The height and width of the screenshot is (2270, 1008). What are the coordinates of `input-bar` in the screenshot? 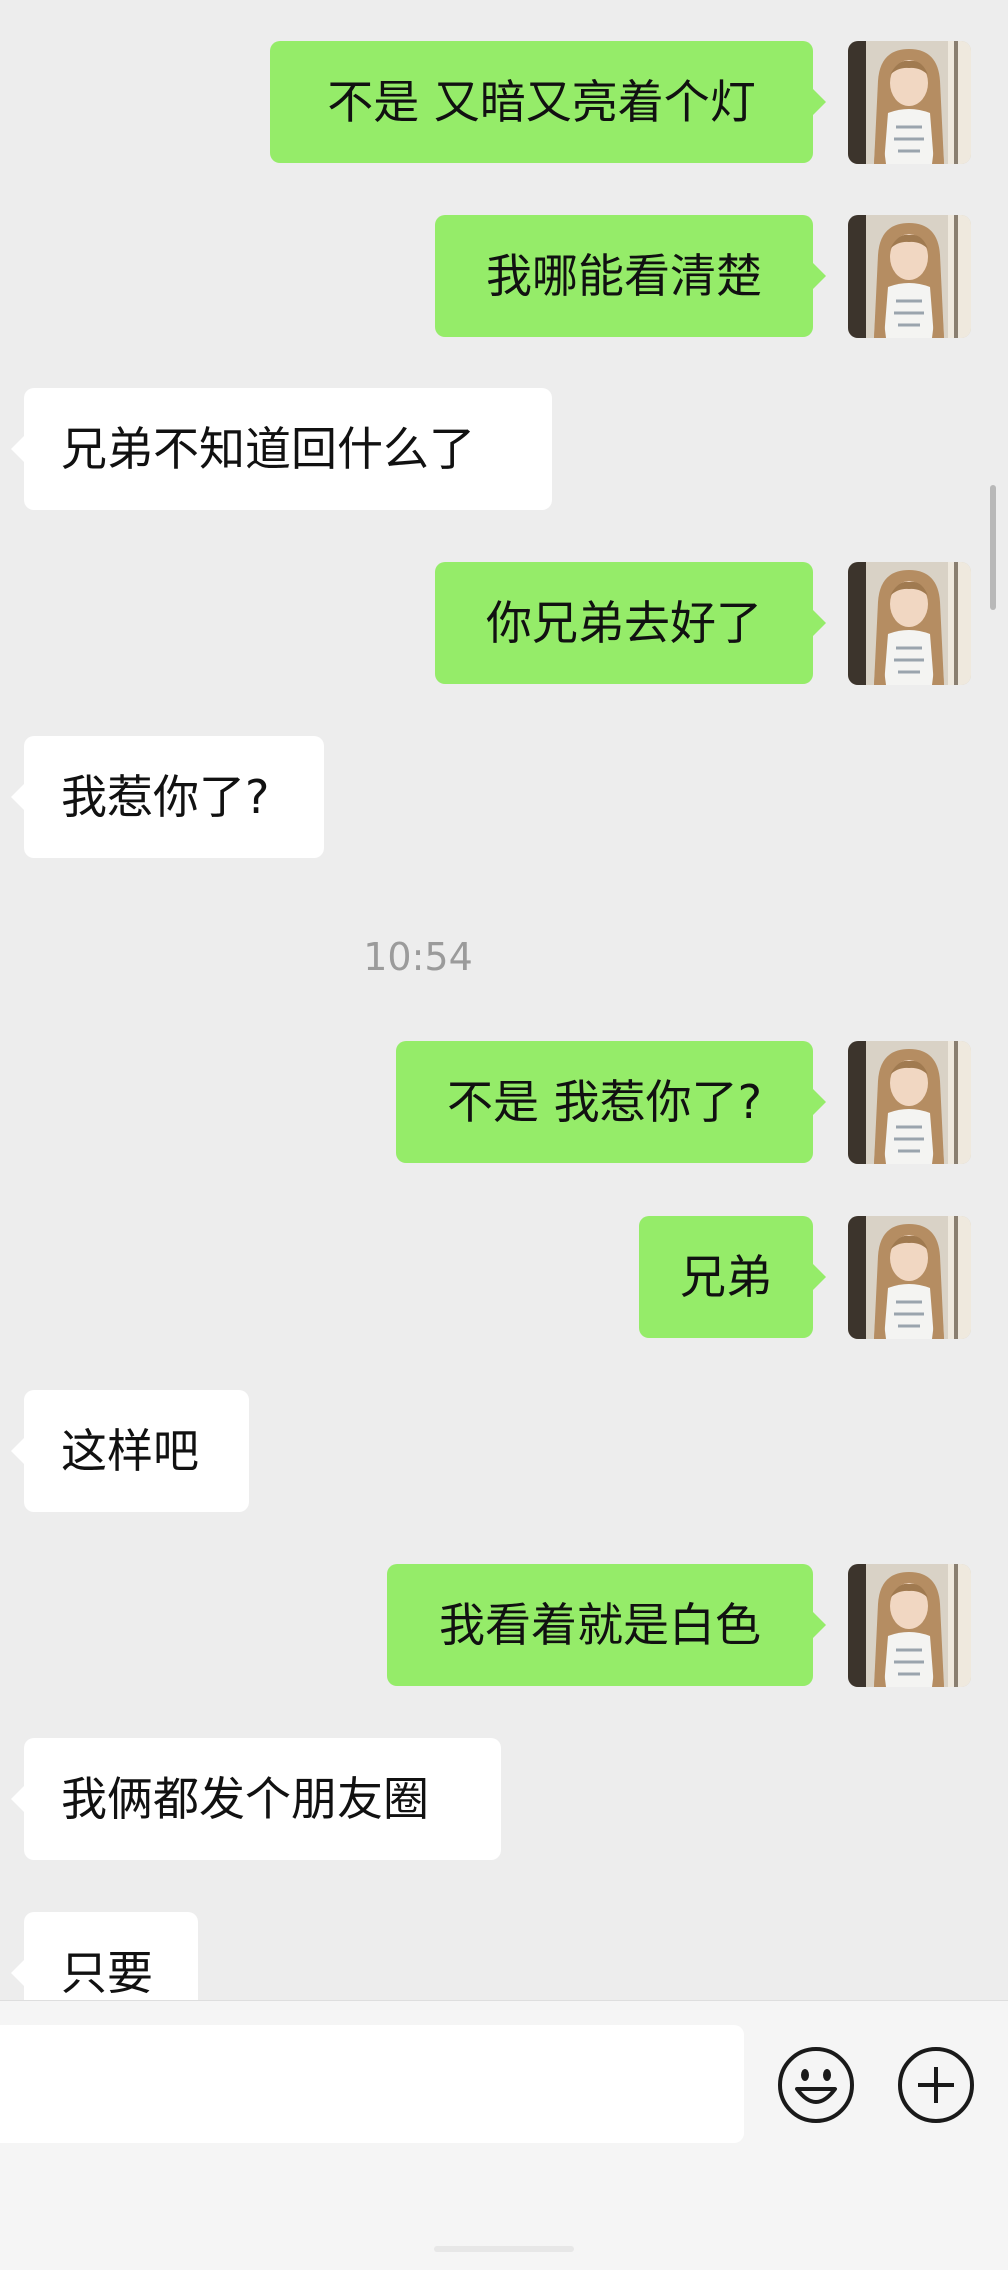 It's located at (504, 2135).